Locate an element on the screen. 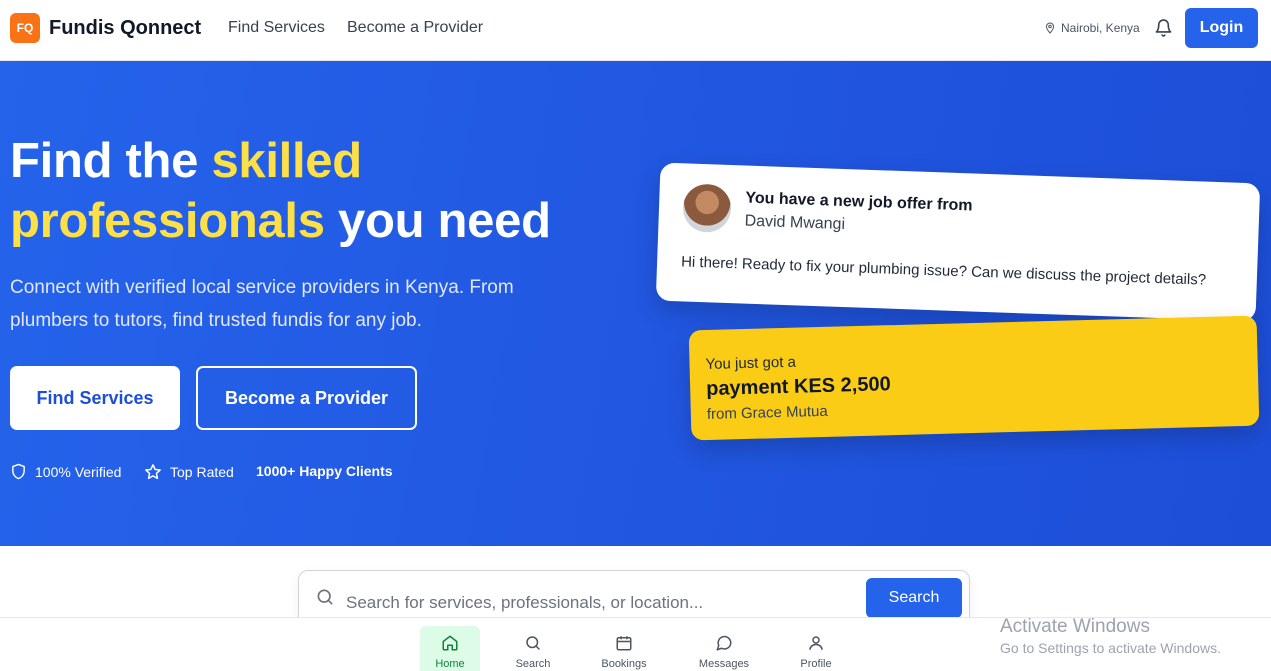 The height and width of the screenshot is (671, 1271). bottom-nav-profile-label: Profile is located at coordinates (816, 664).